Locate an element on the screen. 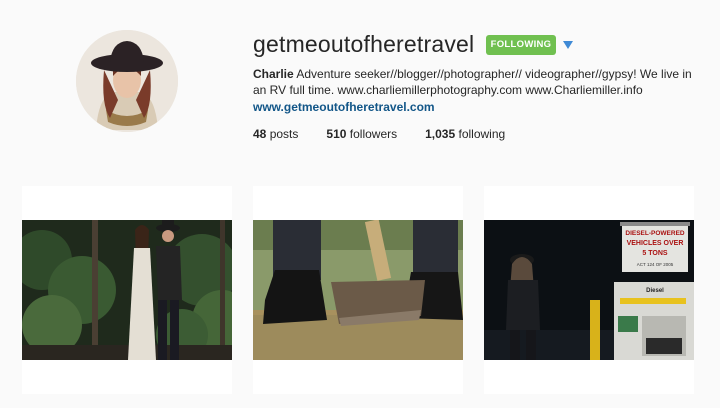  posts-stat: 48 posts is located at coordinates (275, 134).